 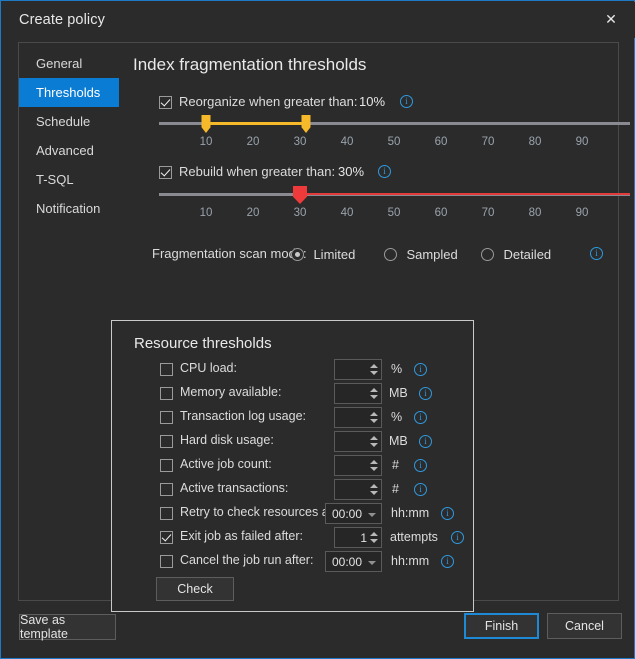 I want to click on active-job-count-info-icon: i, so click(x=420, y=465).